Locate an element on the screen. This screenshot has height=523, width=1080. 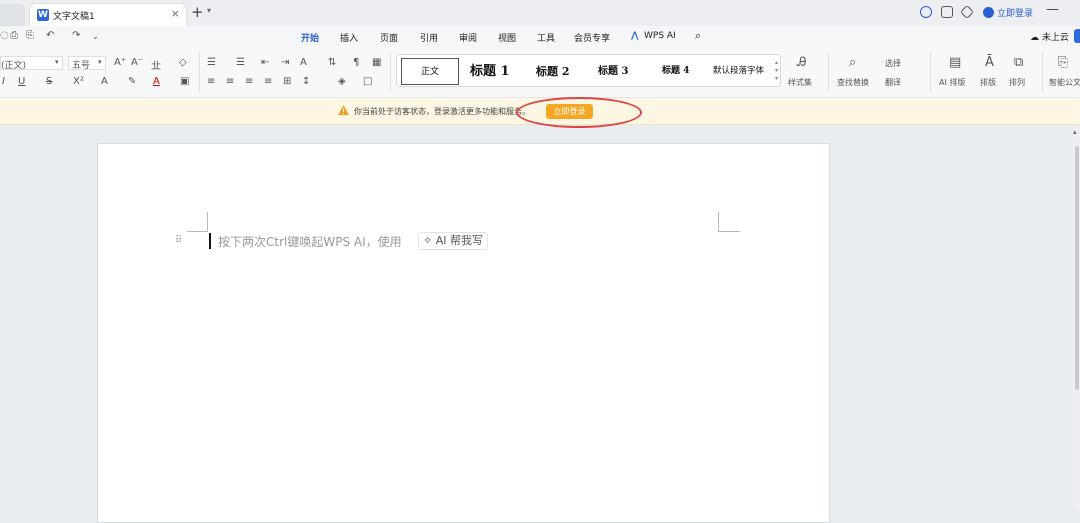
number-list-icon: ☰ is located at coordinates (240, 62).